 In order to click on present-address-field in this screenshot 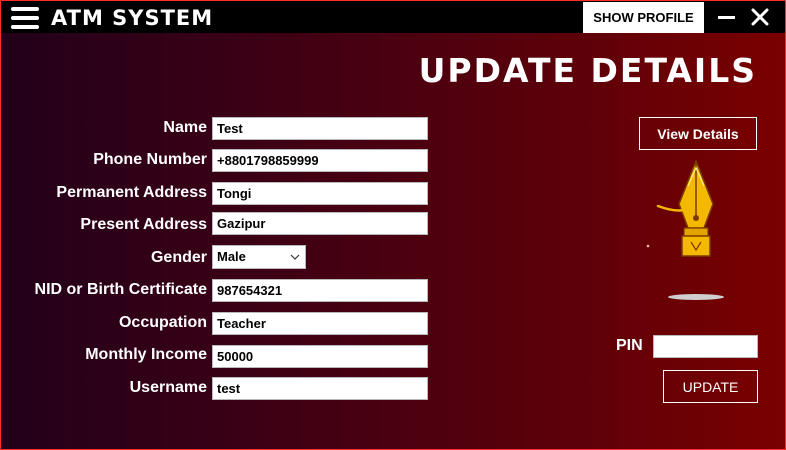, I will do `click(320, 223)`.